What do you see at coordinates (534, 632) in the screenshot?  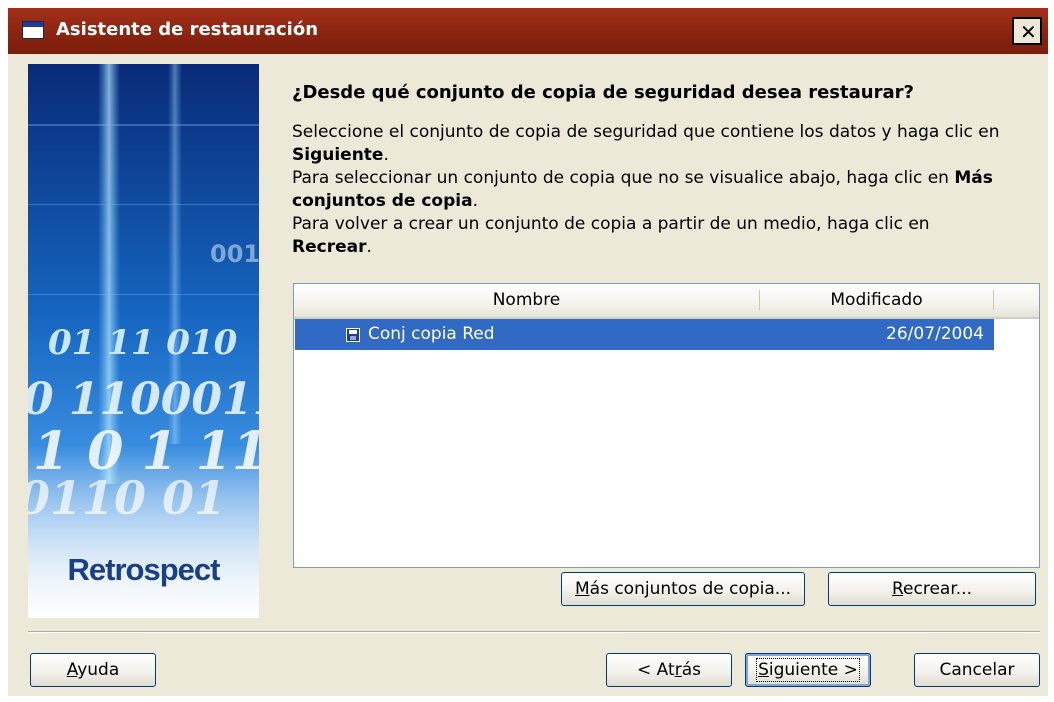 I see `separator` at bounding box center [534, 632].